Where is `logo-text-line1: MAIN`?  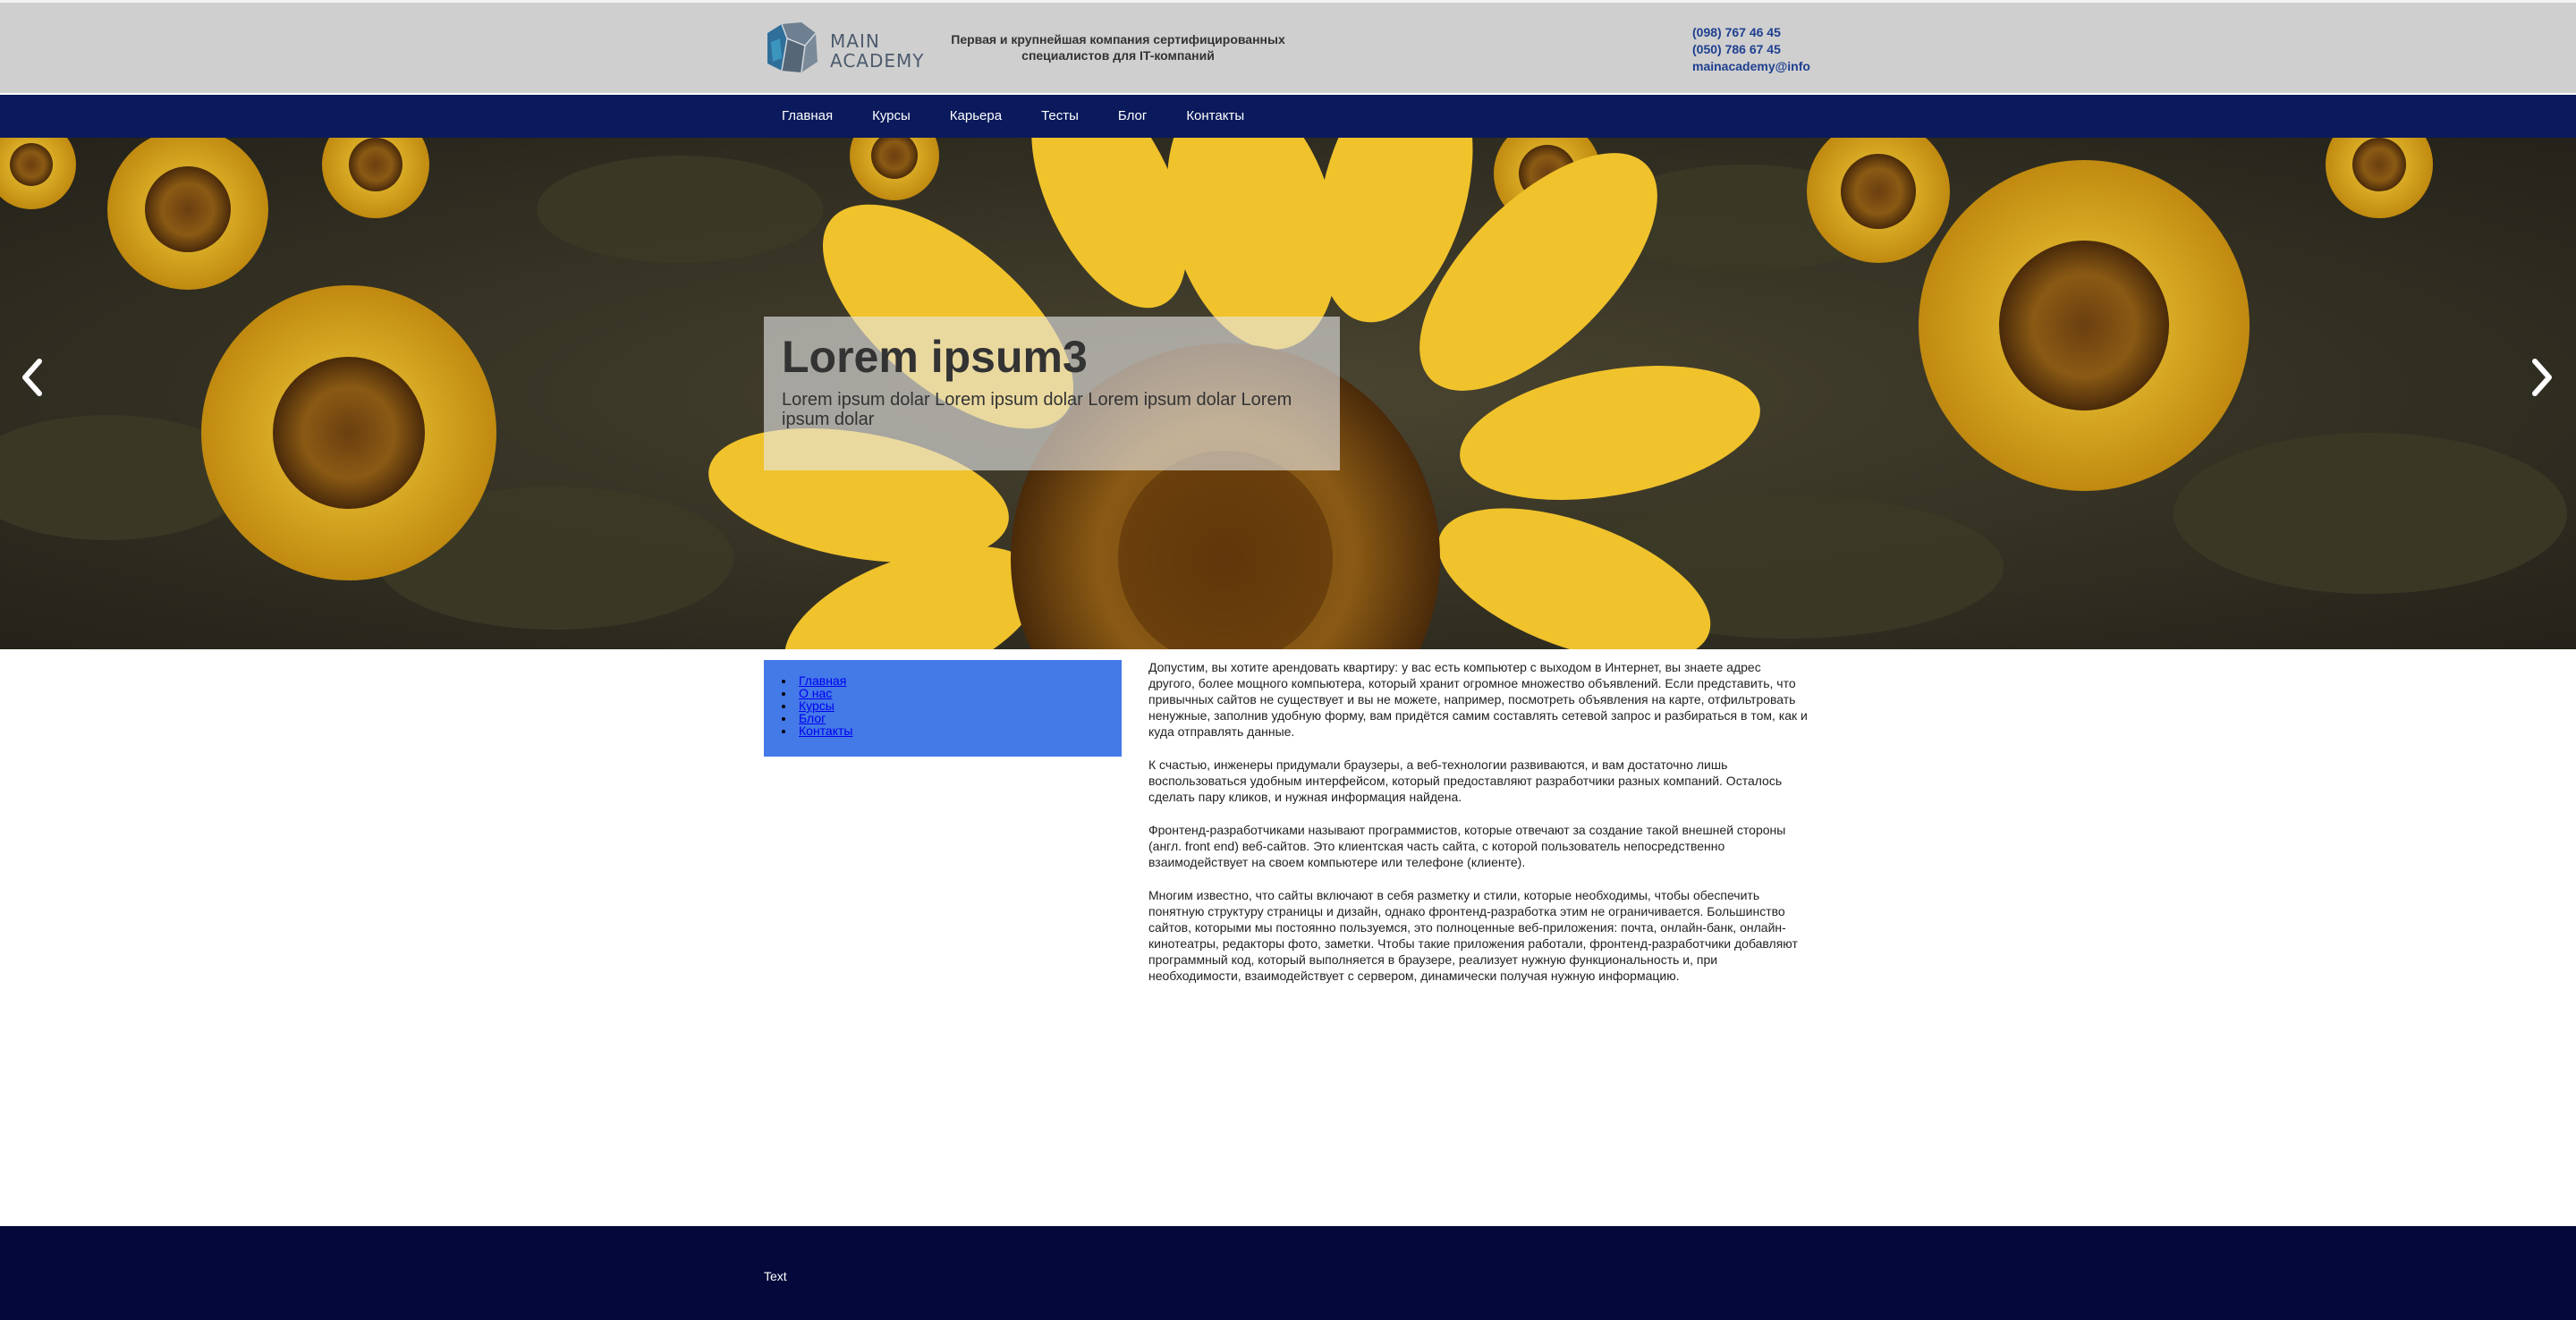 logo-text-line1: MAIN is located at coordinates (855, 41).